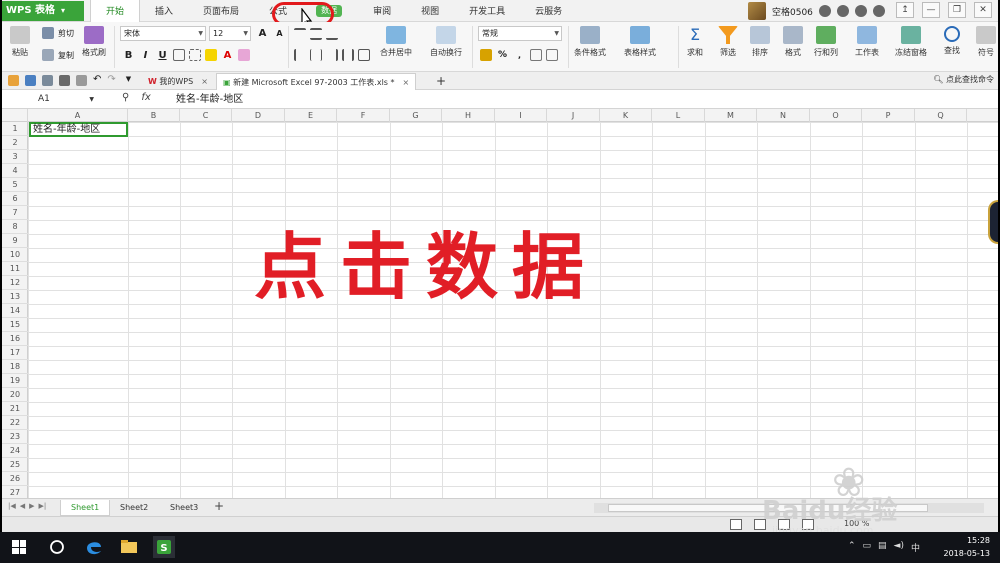 The height and width of the screenshot is (563, 1000). What do you see at coordinates (219, 506) in the screenshot?
I see `add-sheet-button: +` at bounding box center [219, 506].